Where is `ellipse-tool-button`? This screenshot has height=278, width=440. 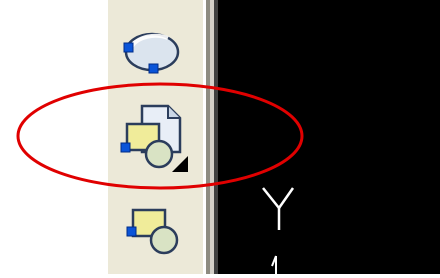
ellipse-tool-button is located at coordinates (150, 52).